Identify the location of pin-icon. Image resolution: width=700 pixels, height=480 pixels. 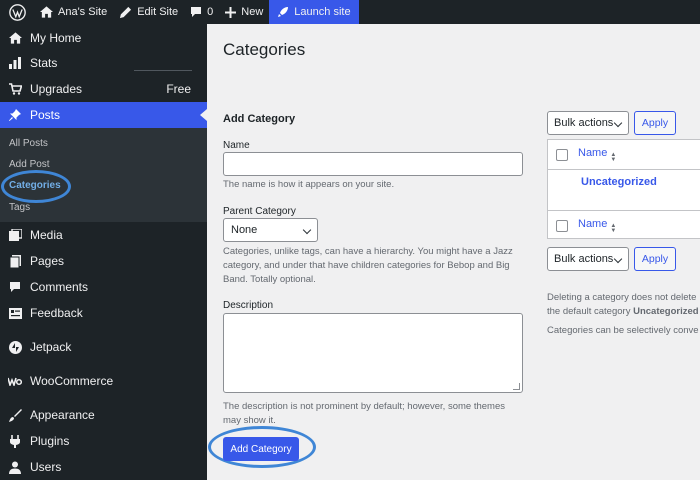
(15, 115).